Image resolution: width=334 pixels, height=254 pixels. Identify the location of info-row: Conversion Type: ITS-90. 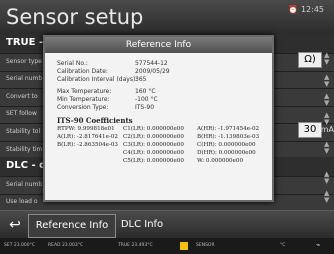
(159, 108).